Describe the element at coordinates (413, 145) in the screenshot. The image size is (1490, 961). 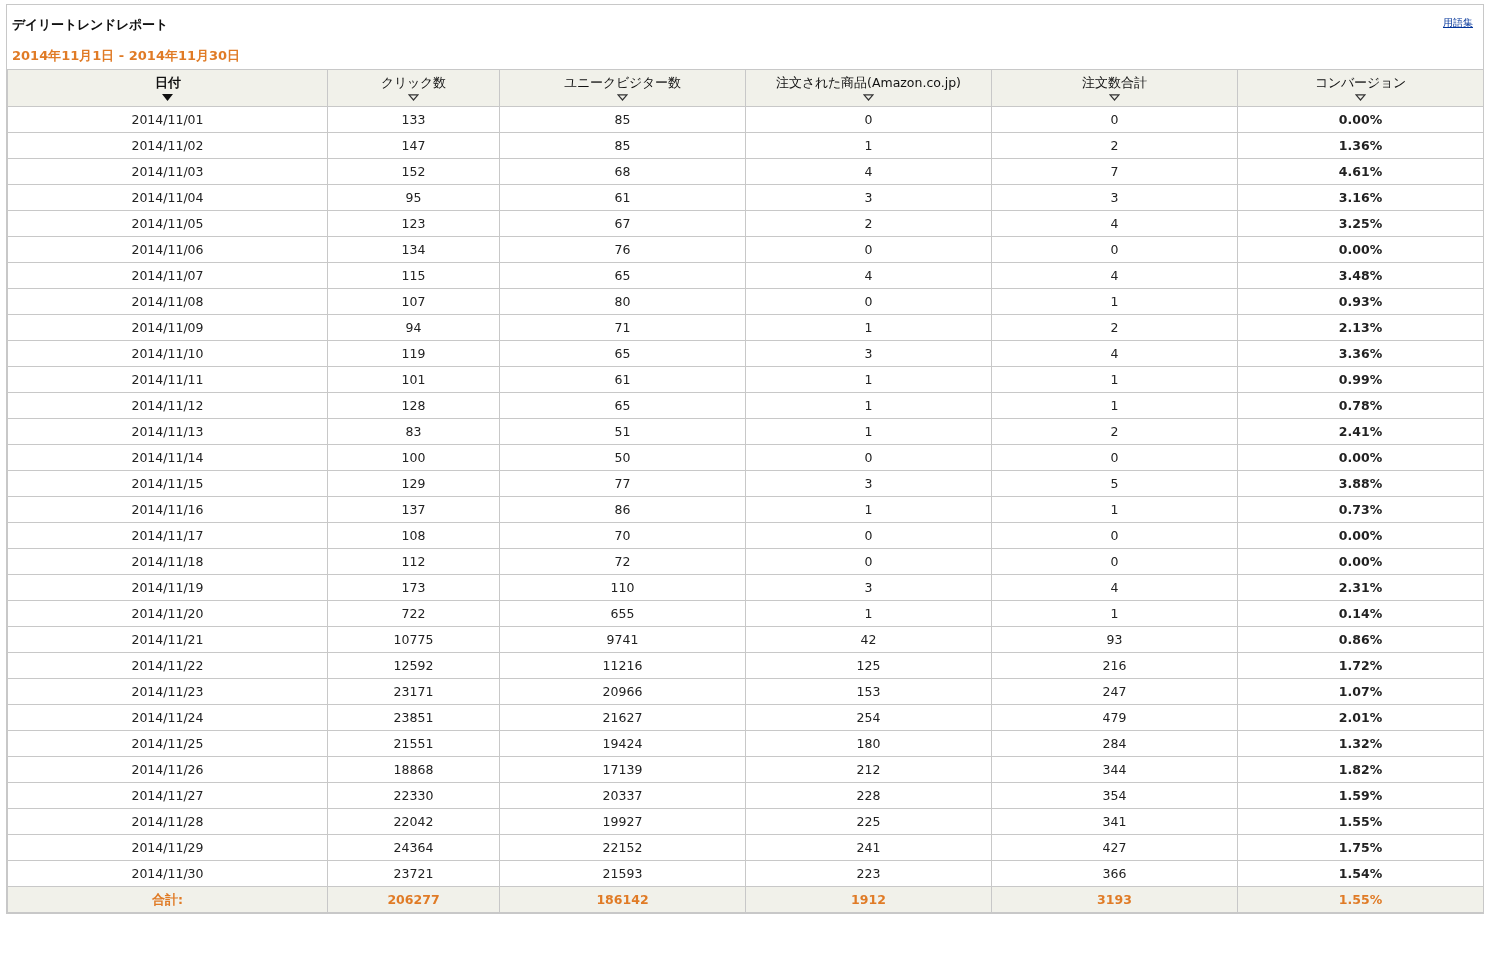
I see `table-cell: 147` at that location.